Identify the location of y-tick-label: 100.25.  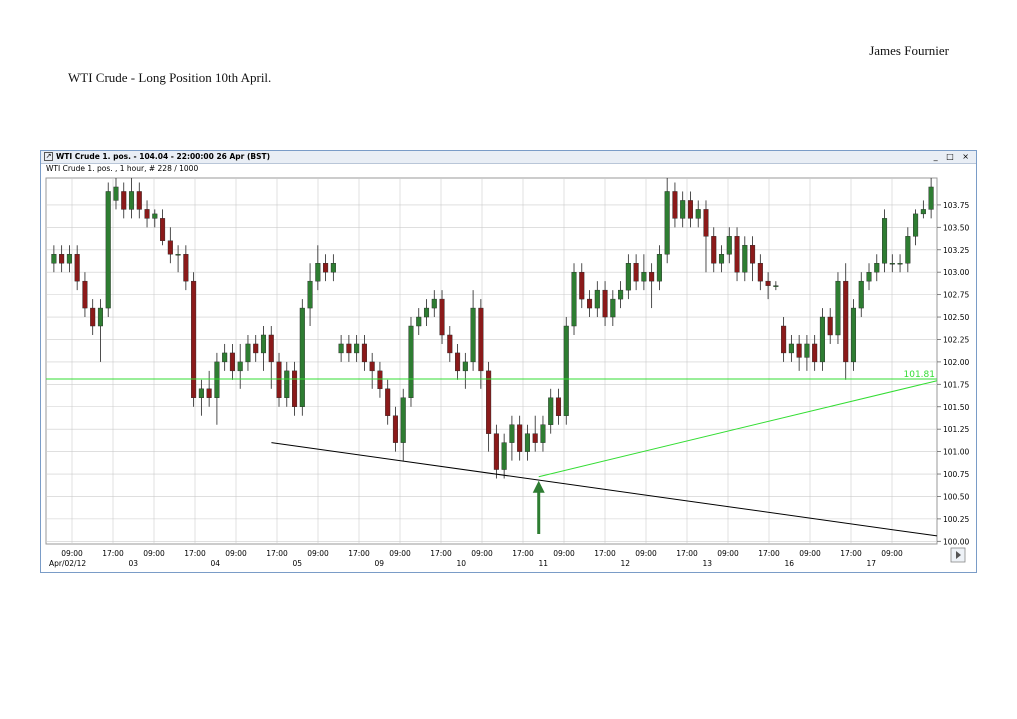
(956, 519).